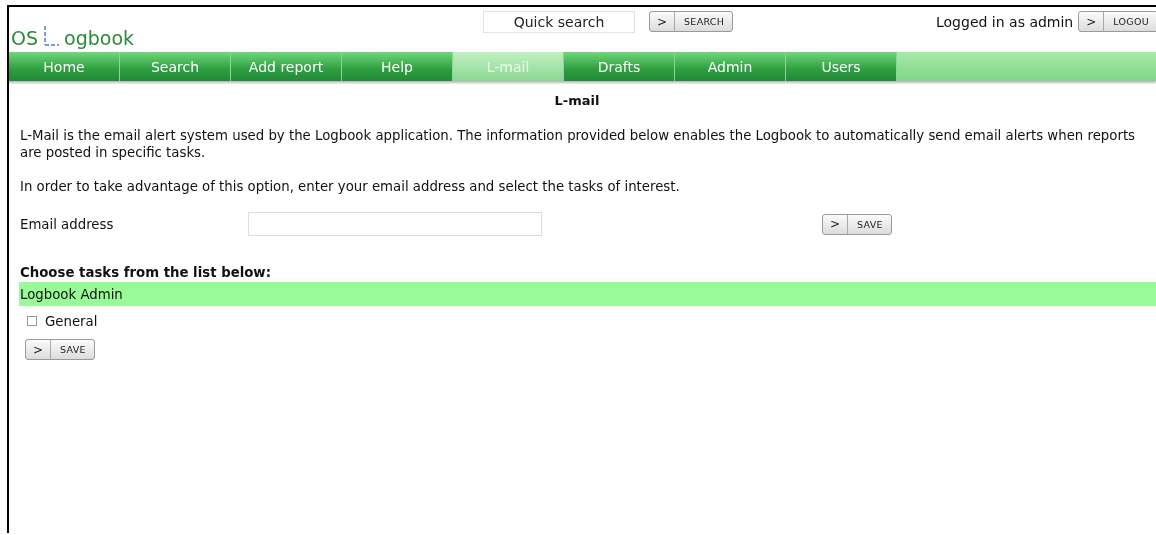 Image resolution: width=1156 pixels, height=535 pixels. Describe the element at coordinates (578, 144) in the screenshot. I see `description-text: L-Mail is the email alert system used by the Logbook application. The information provided below enables the Logbook to automatically send email alerts when reports are posted in specific tasks.` at that location.